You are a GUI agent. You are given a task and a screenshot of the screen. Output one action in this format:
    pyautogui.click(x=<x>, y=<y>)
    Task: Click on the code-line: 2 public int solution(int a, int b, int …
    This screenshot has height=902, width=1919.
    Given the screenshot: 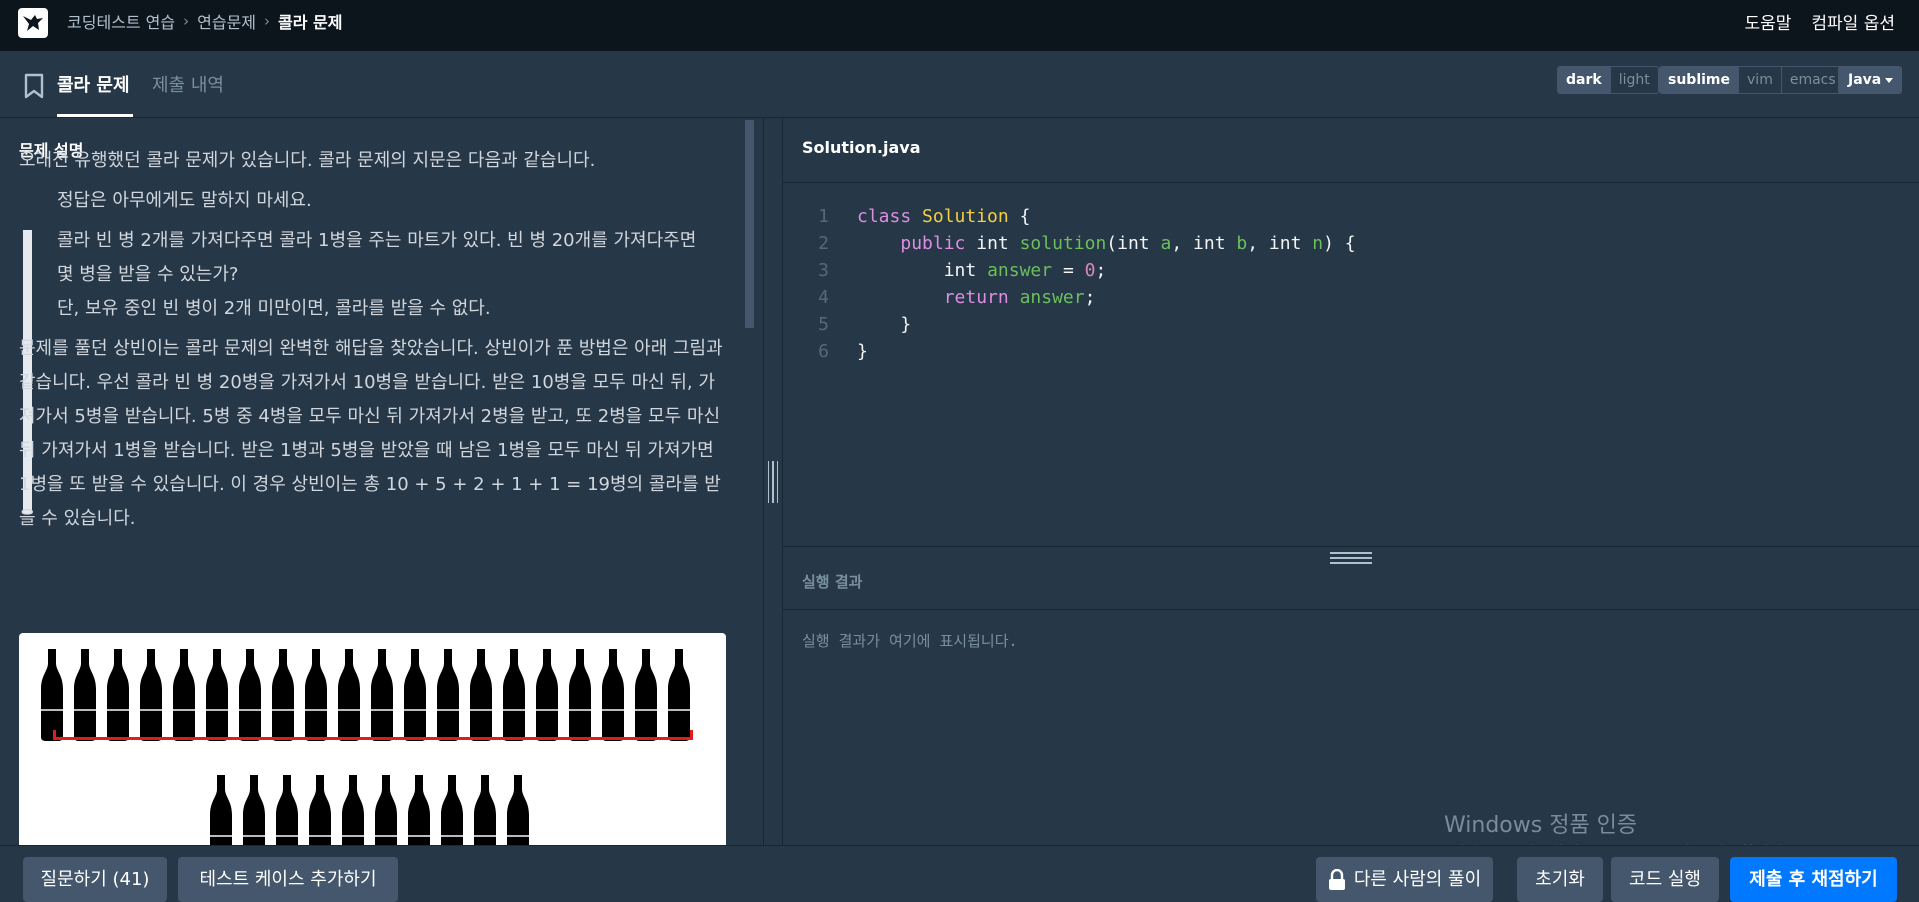 What is the action you would take?
    pyautogui.click(x=1087, y=243)
    